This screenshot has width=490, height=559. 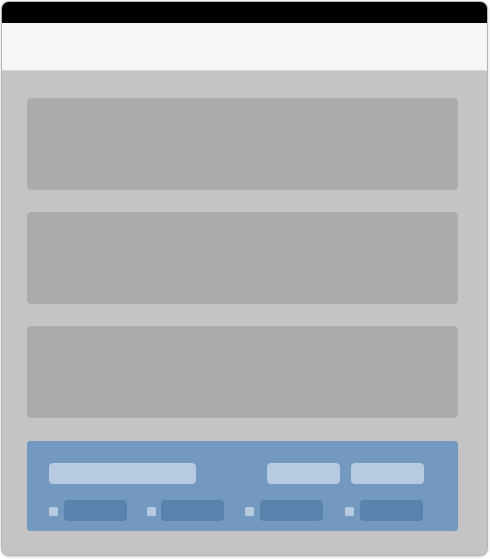 What do you see at coordinates (242, 486) in the screenshot?
I see `bottom-form-panel` at bounding box center [242, 486].